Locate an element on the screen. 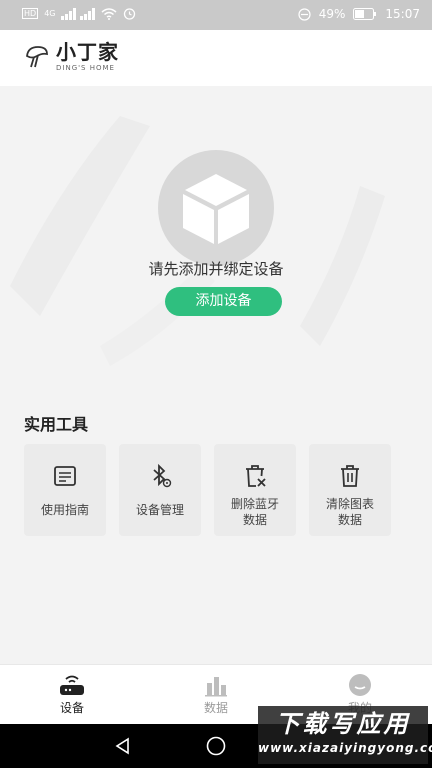 The image size is (432, 768). logo-text: 小丁家 DING'S HOME is located at coordinates (87, 57).